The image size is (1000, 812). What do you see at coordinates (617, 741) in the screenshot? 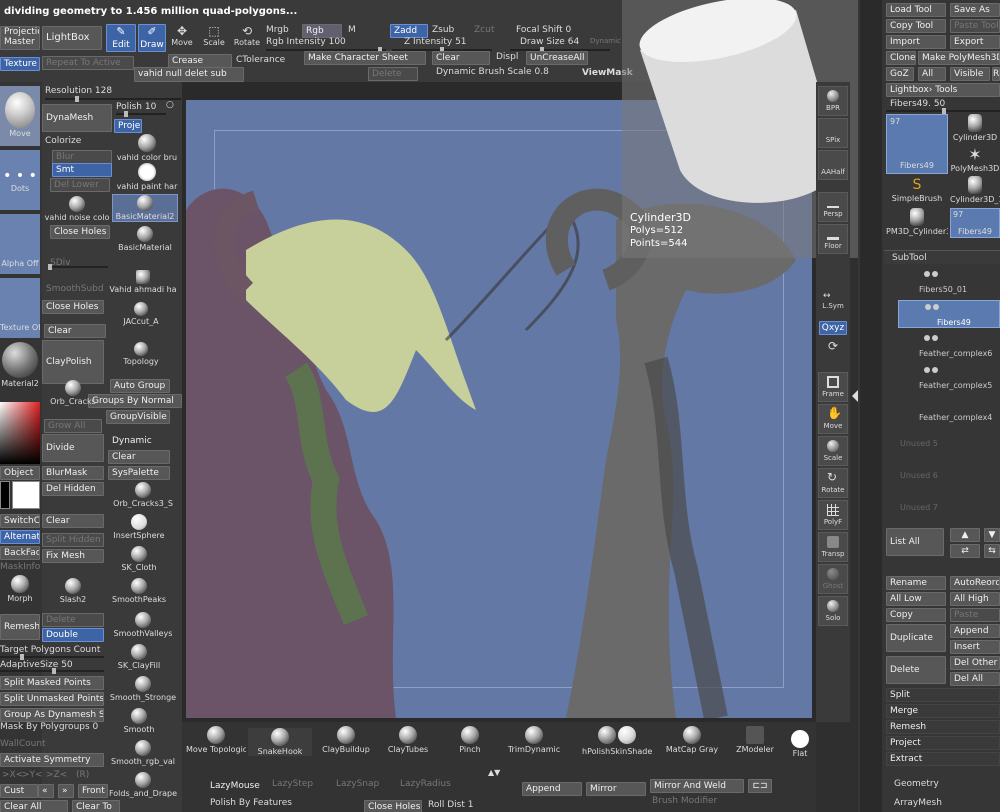
I see `bottom-material-polish-skin: hPolishSkinShade4` at bounding box center [617, 741].